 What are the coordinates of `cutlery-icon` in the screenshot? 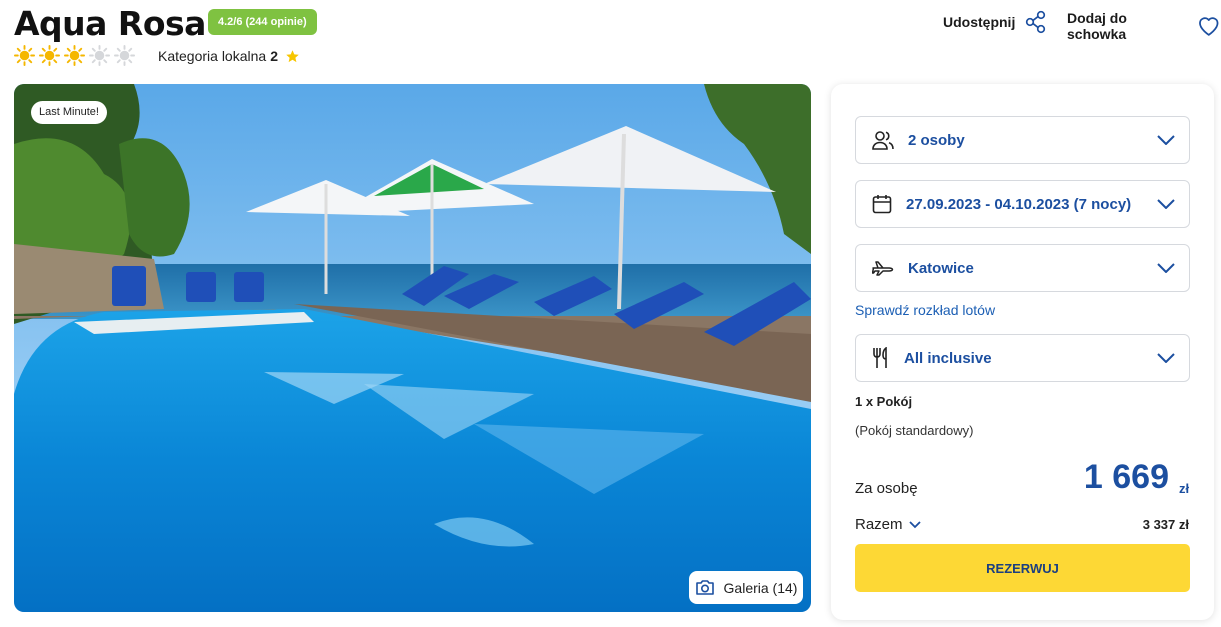 It's located at (880, 357).